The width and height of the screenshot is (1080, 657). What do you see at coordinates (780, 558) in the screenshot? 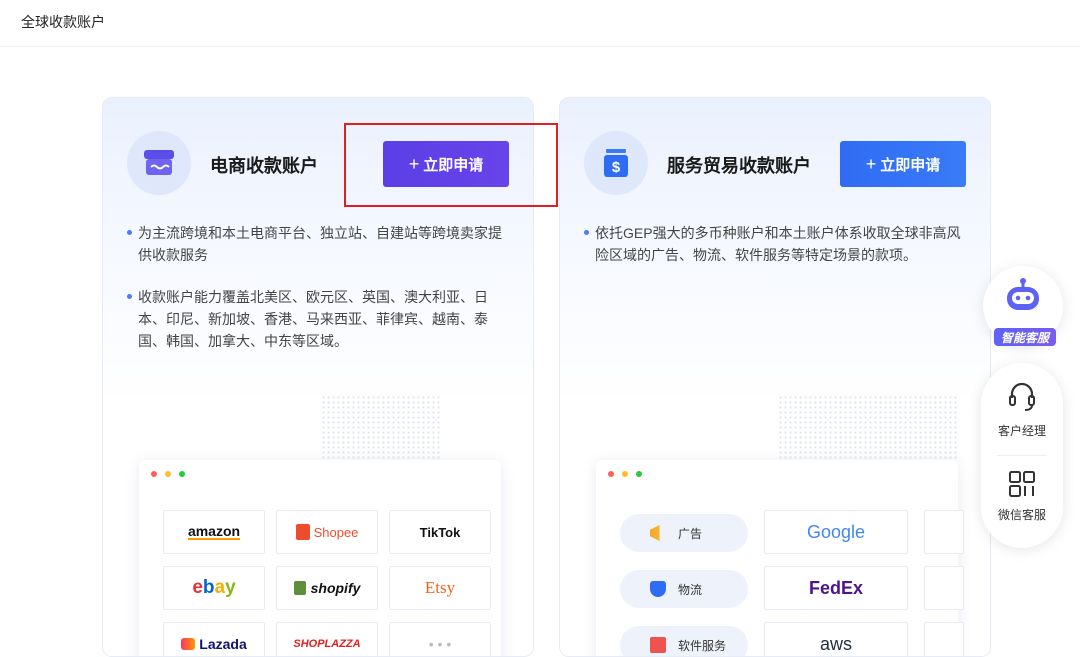
I see `service-logos-window: 广告 物流 软件服务 Google FedEx aws` at bounding box center [780, 558].